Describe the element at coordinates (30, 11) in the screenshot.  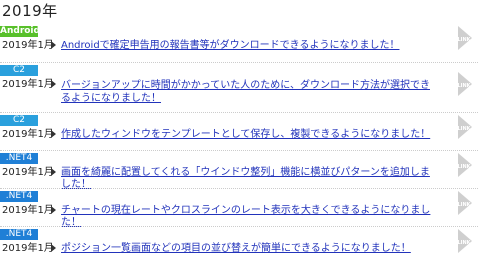
I see `year-heading: 2019年` at that location.